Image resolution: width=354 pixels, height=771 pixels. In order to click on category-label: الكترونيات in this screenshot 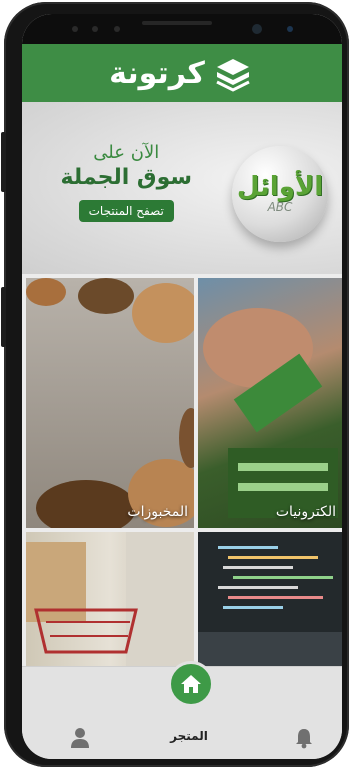, I will do `click(305, 512)`.